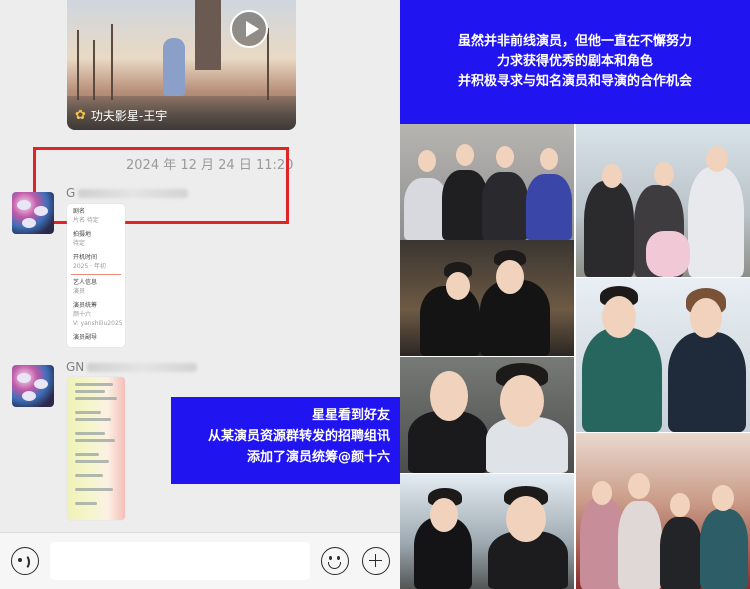 Image resolution: width=750 pixels, height=589 pixels. Describe the element at coordinates (89, 266) in the screenshot. I see `doc-line: 2025 · 年初` at that location.